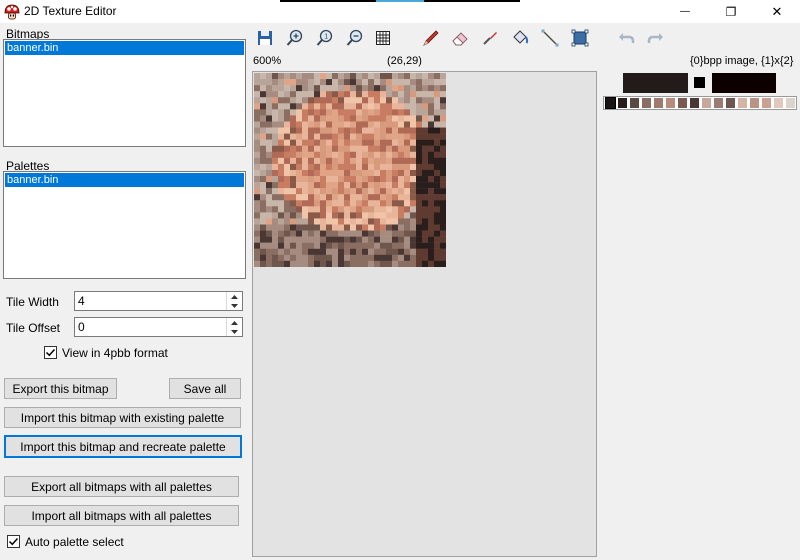  Describe the element at coordinates (32, 302) in the screenshot. I see `tile-width-label: Tile Width` at that location.